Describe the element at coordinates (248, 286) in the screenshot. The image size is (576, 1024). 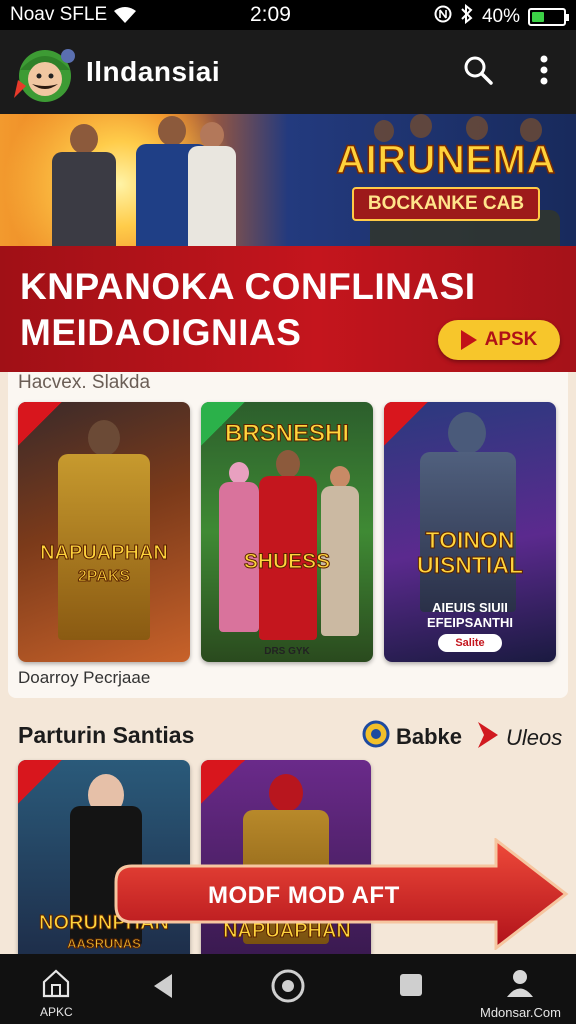
I see `hero-headline-line1: KNPANOKA CONFLINASI` at that location.